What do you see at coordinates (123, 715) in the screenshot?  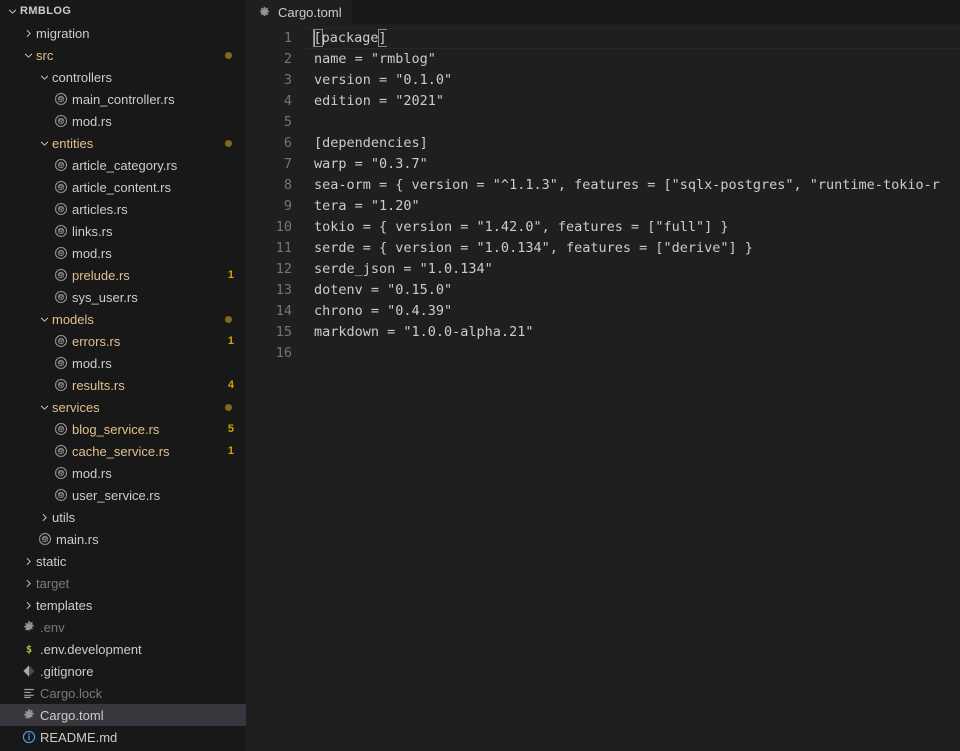 I see `tree-file-cargo-toml: Cargo.toml` at bounding box center [123, 715].